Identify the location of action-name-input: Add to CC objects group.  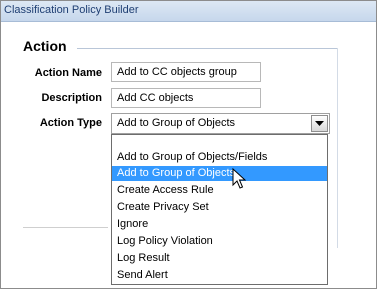
(186, 72).